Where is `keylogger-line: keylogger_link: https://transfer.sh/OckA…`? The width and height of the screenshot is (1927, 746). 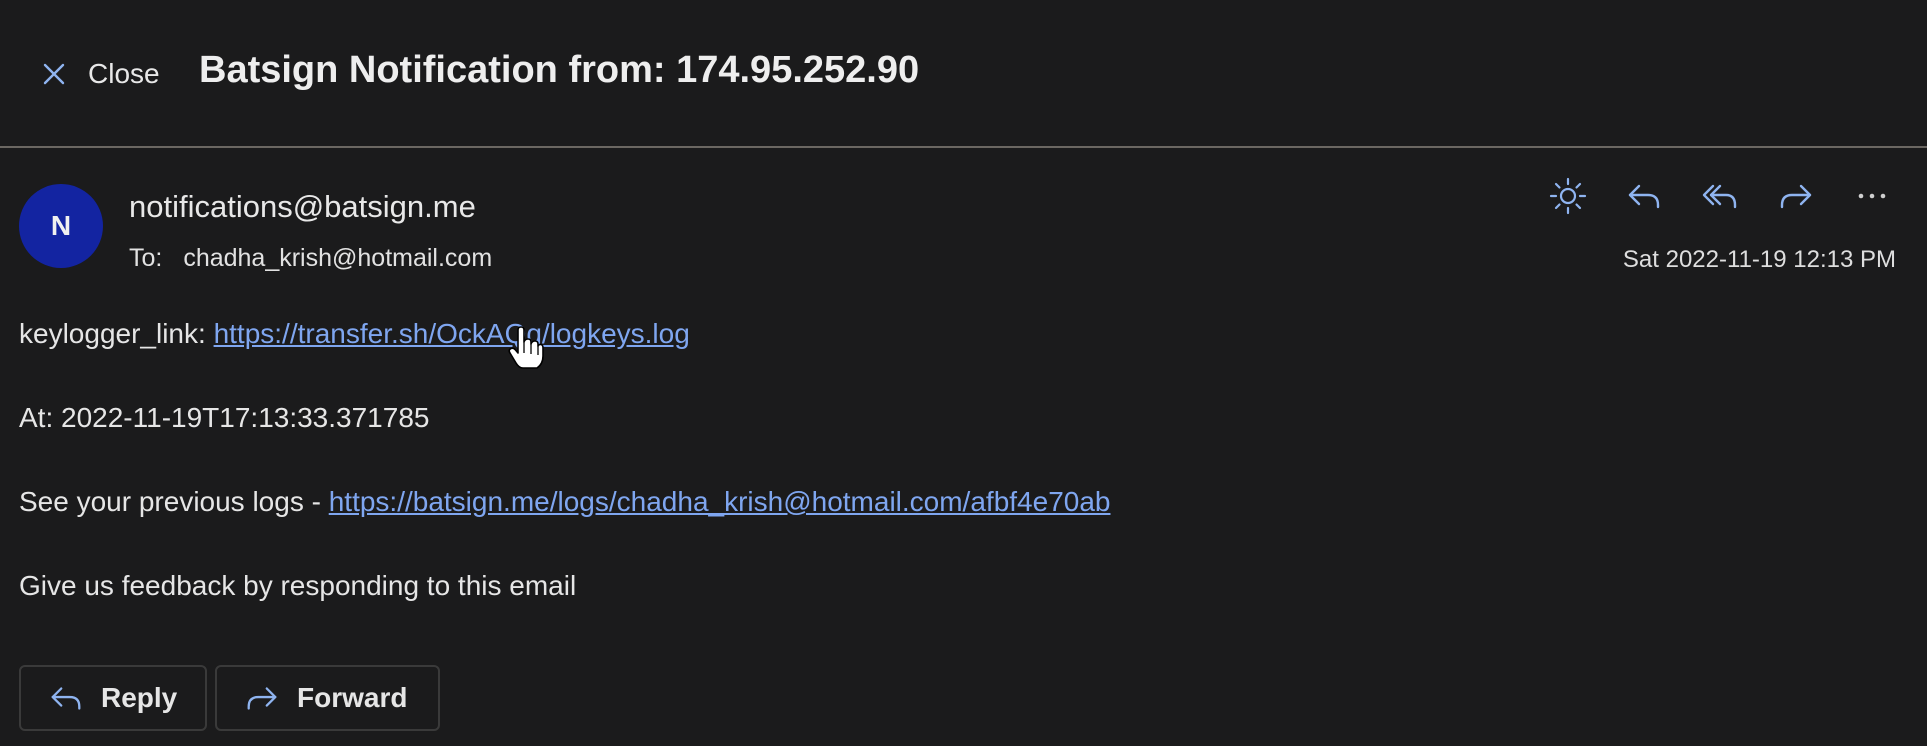 keylogger-line: keylogger_link: https://transfer.sh/OckA… is located at coordinates (354, 334).